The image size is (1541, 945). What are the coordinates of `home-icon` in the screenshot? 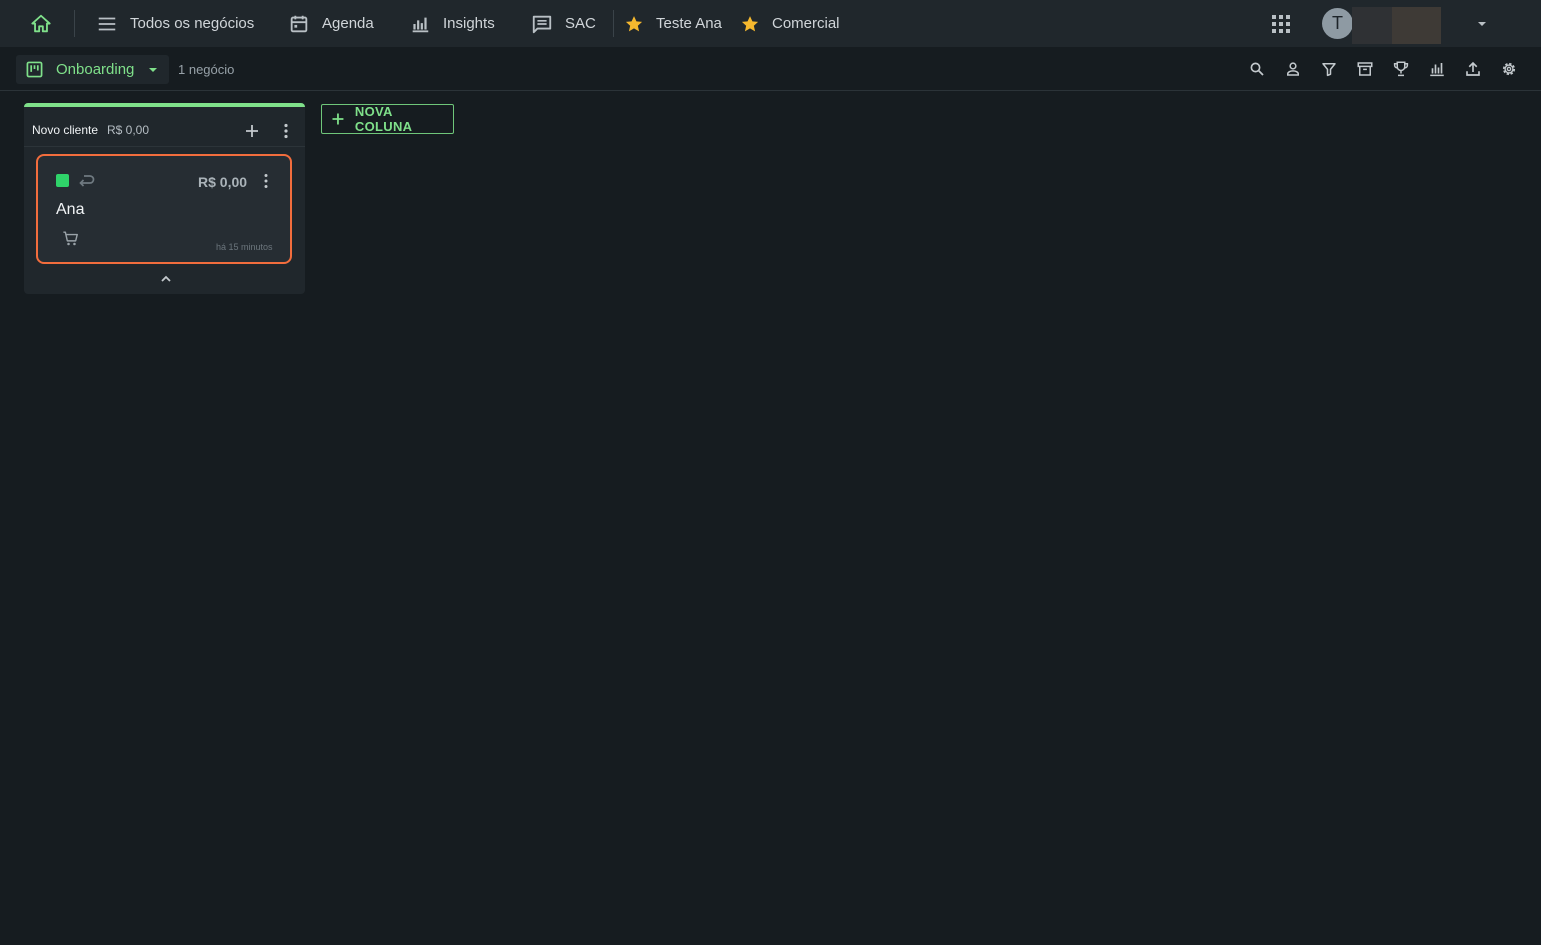 It's located at (41, 23).